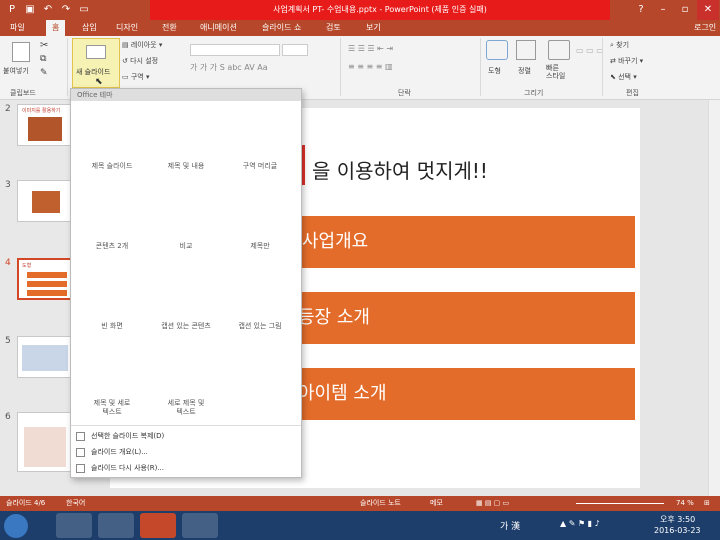 This screenshot has width=720, height=540. Describe the element at coordinates (380, 503) in the screenshot. I see `notes-button: 슬라이드 노트` at that location.